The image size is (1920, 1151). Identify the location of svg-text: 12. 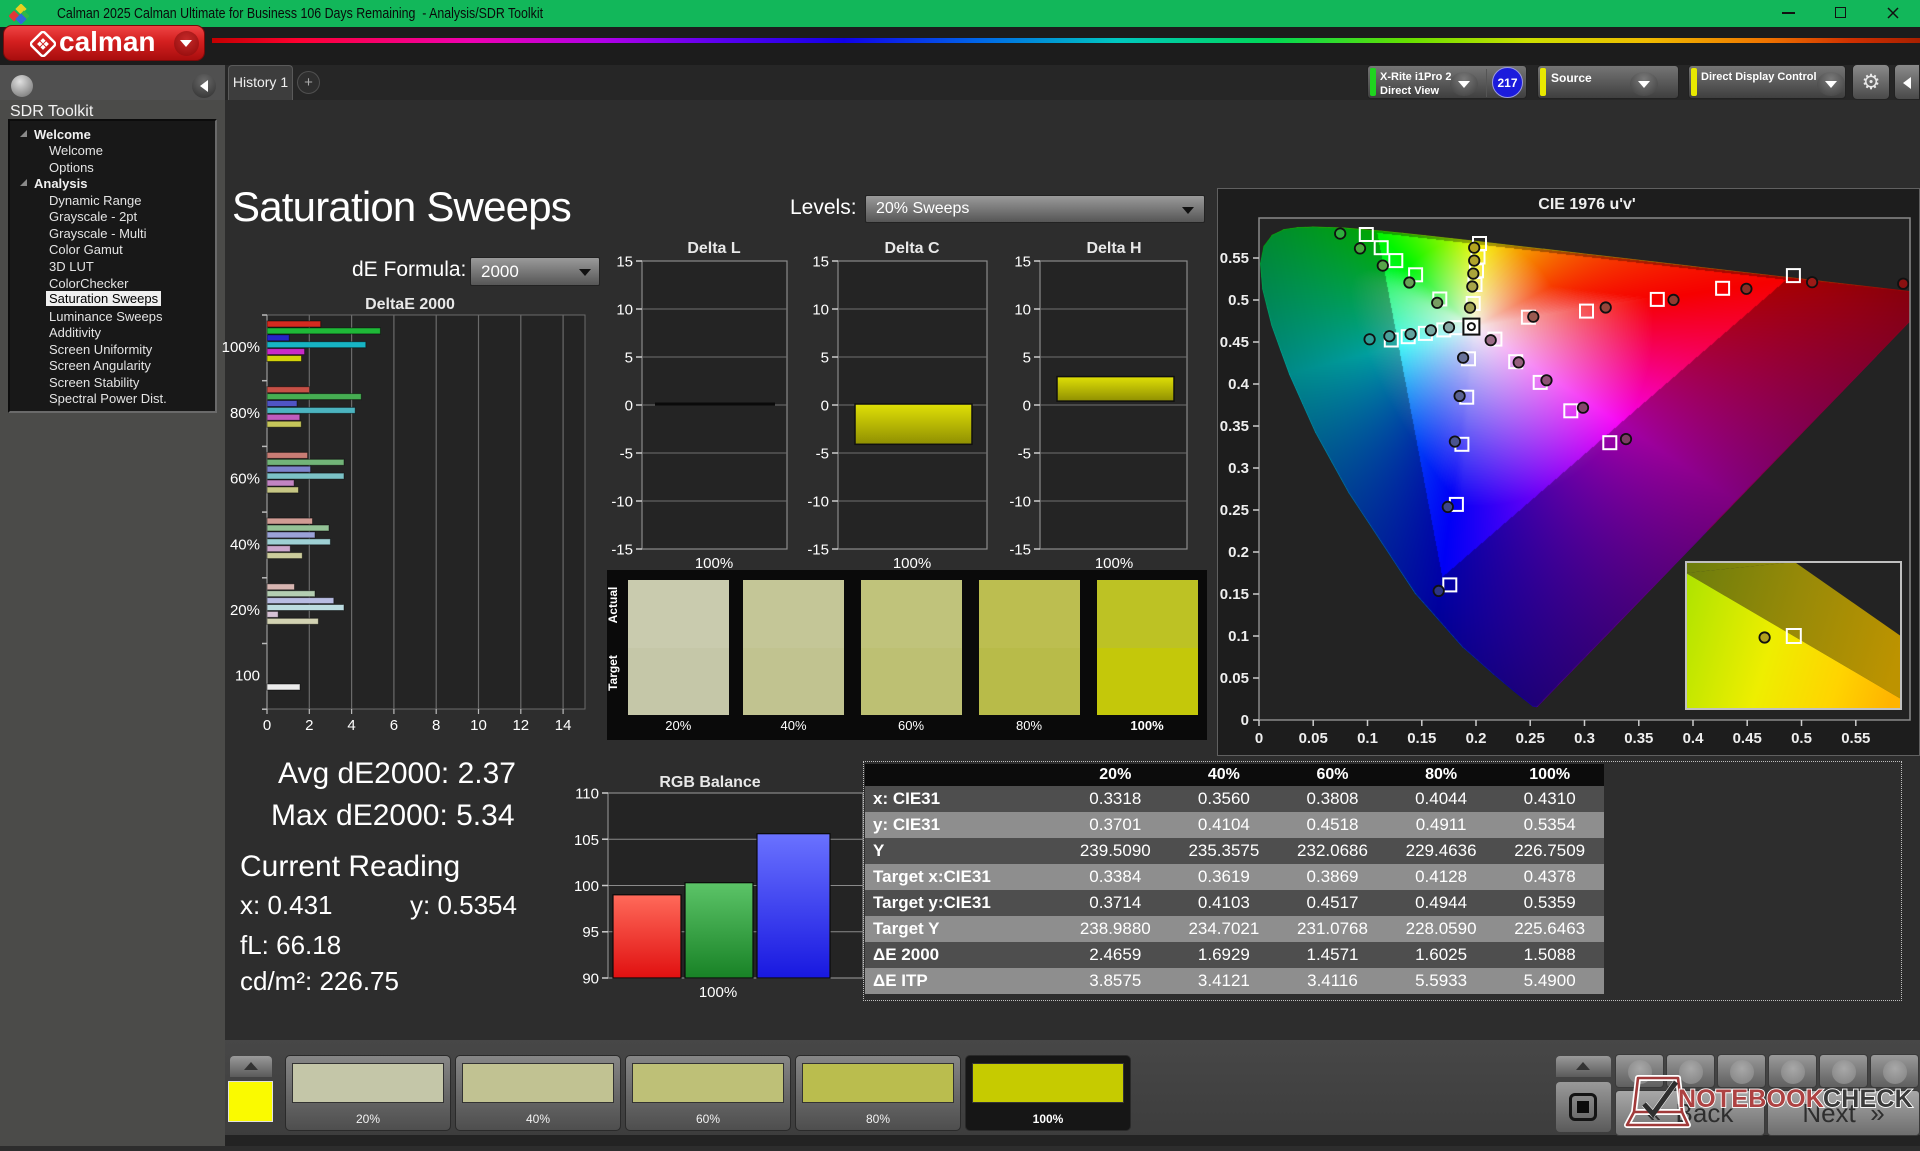
(520, 725).